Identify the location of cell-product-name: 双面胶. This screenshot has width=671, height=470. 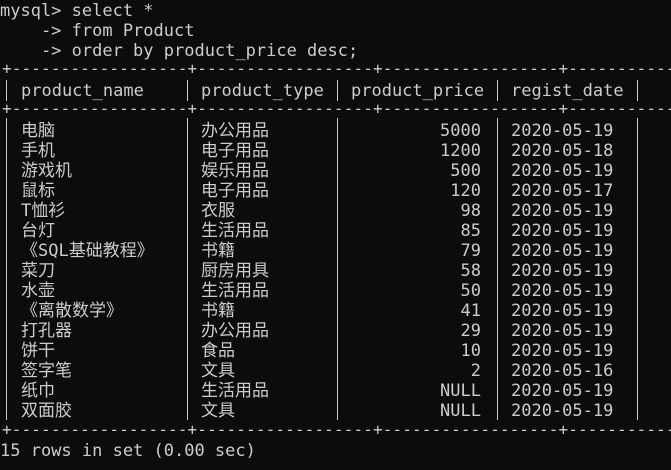
(46, 411).